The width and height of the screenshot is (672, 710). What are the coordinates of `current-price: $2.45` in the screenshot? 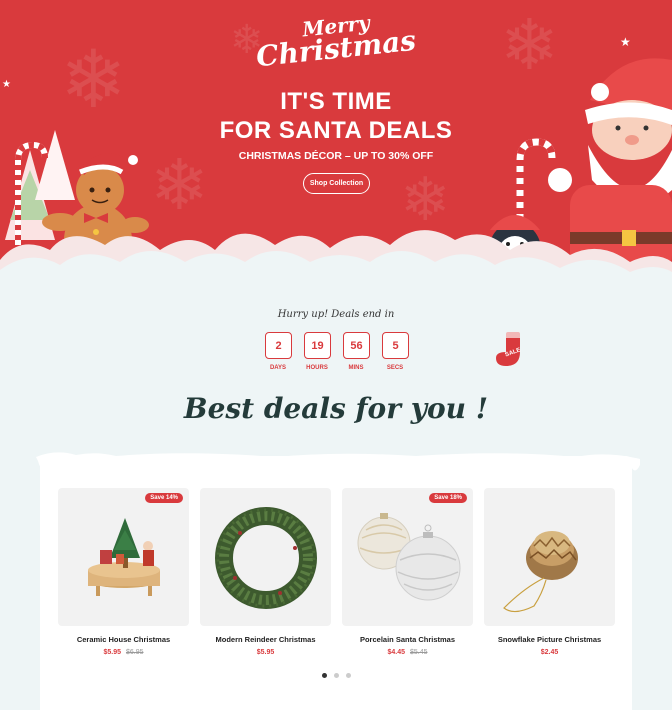 It's located at (549, 652).